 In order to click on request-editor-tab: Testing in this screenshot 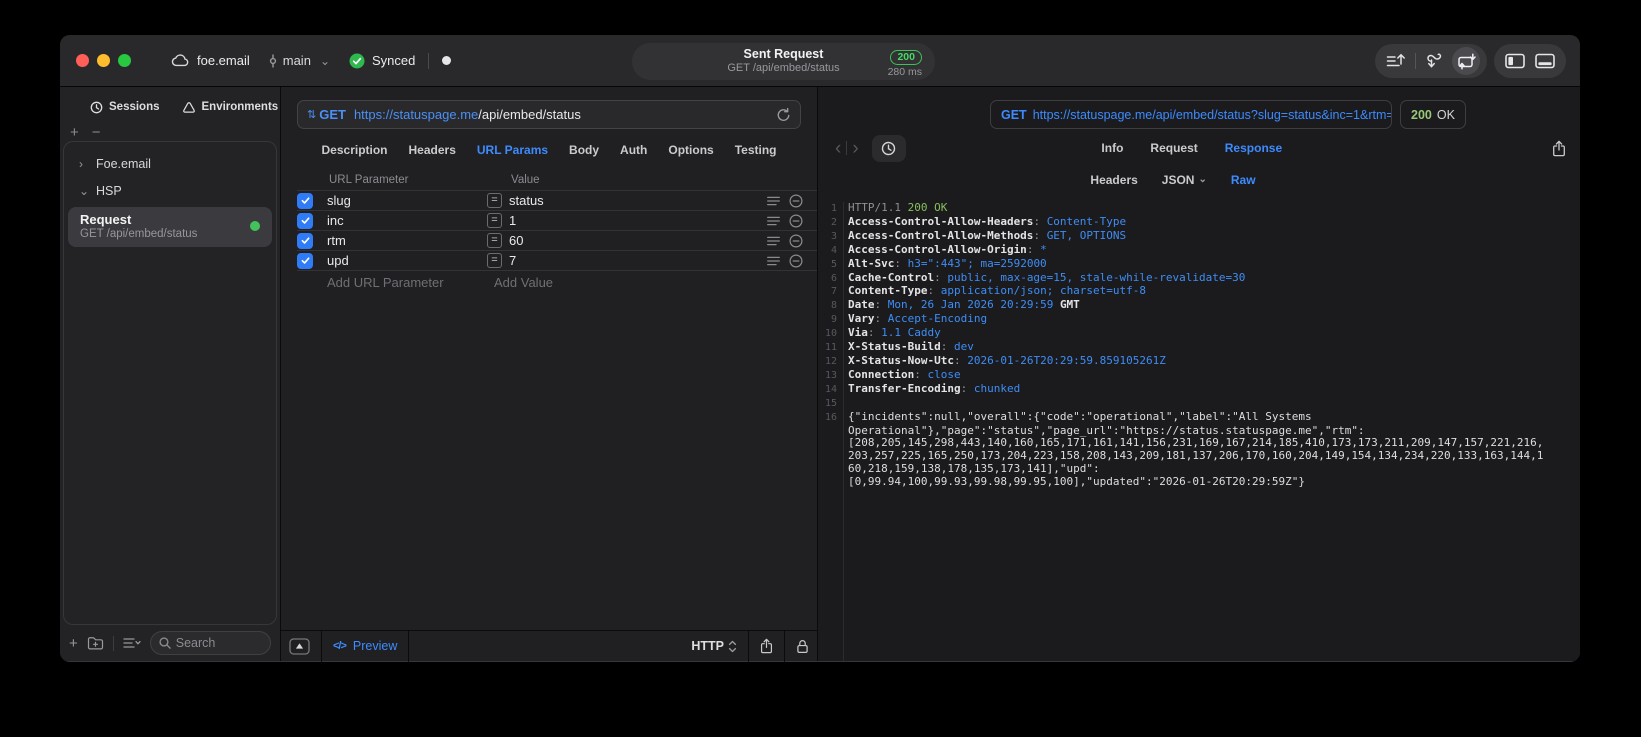, I will do `click(756, 150)`.